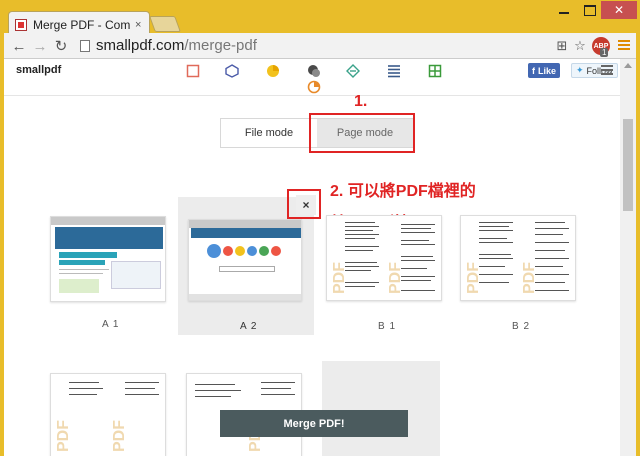 The height and width of the screenshot is (456, 640). What do you see at coordinates (533, 70) in the screenshot?
I see `facebook-icon: f` at bounding box center [533, 70].